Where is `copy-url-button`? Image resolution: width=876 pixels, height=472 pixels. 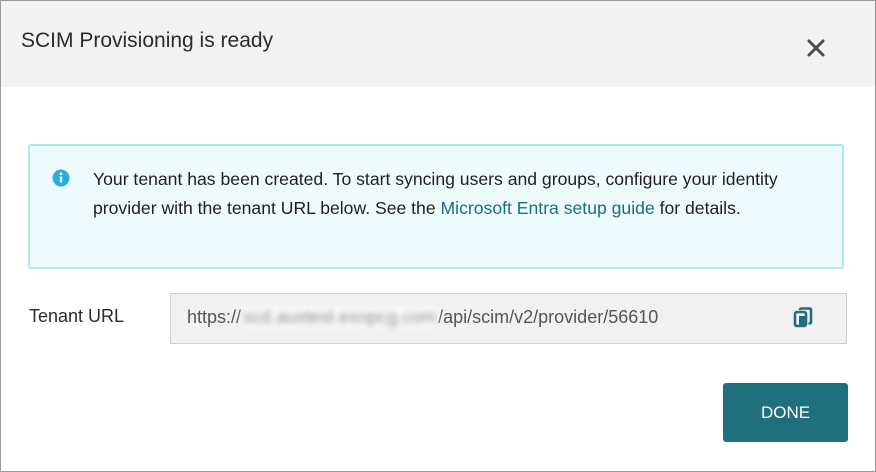
copy-url-button is located at coordinates (804, 319).